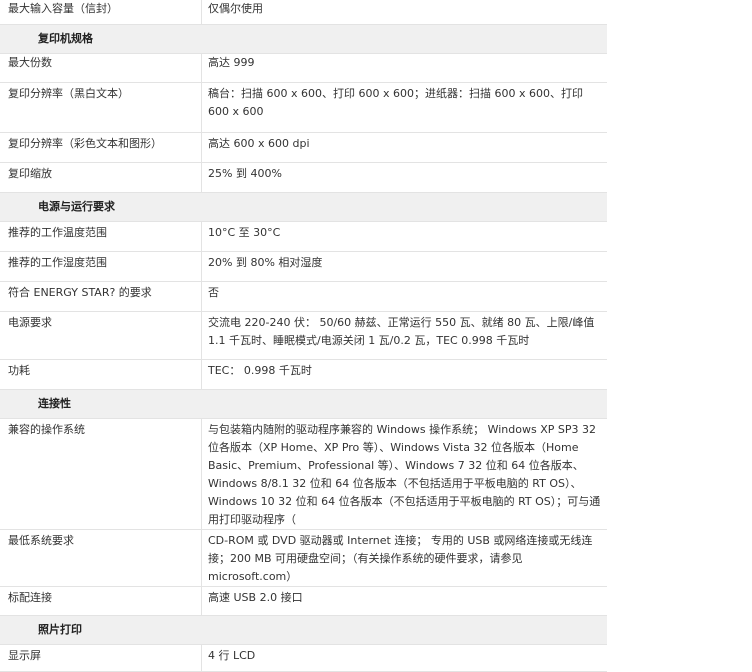  Describe the element at coordinates (101, 335) in the screenshot. I see `spec-label: 电源要求` at that location.